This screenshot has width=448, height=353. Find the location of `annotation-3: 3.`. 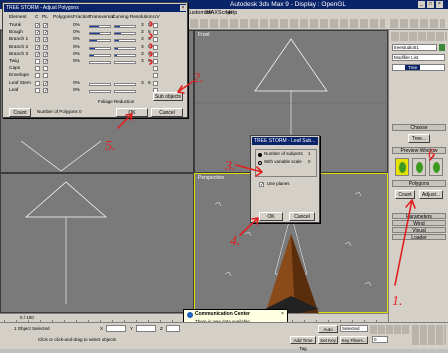

annotation-3: 3. is located at coordinates (230, 166).